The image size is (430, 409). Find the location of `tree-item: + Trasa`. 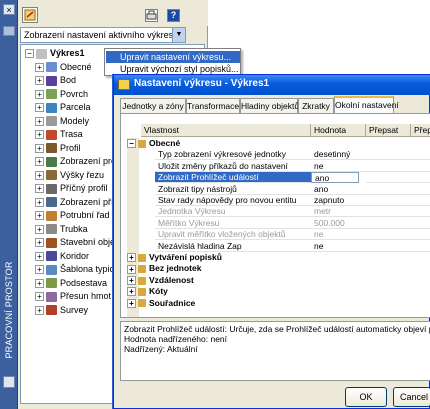

tree-item: + Trasa is located at coordinates (59, 134).